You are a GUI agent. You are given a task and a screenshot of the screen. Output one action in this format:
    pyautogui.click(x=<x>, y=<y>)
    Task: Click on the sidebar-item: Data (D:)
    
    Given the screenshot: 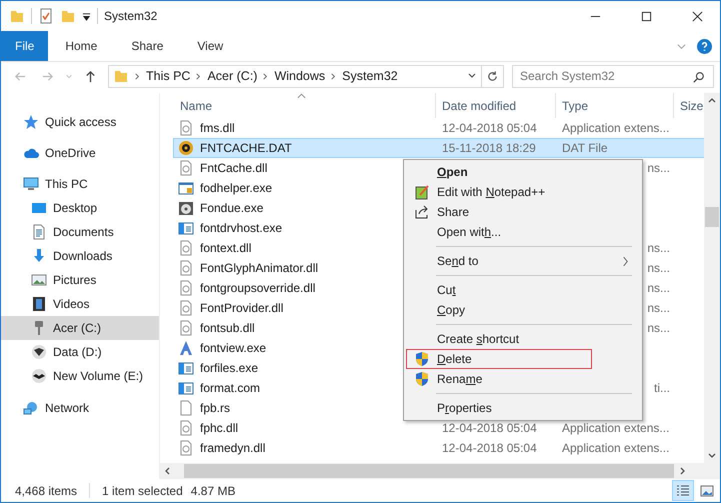 What is the action you would take?
    pyautogui.click(x=80, y=352)
    